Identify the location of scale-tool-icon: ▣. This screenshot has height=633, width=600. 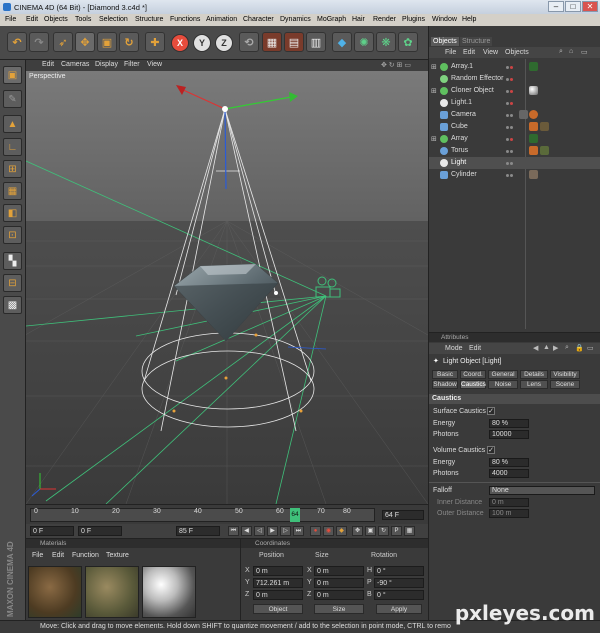
(107, 42).